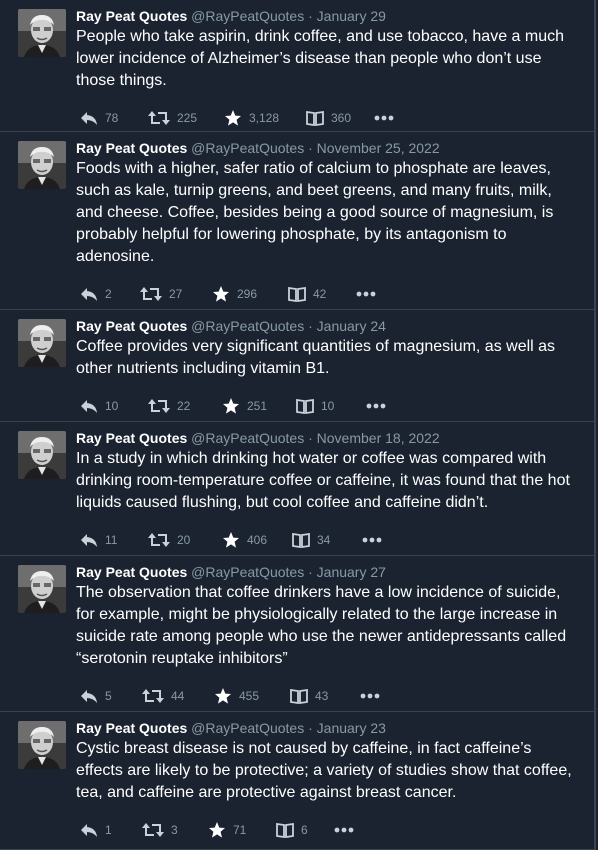  I want to click on bookmark-button: 360, so click(340, 118).